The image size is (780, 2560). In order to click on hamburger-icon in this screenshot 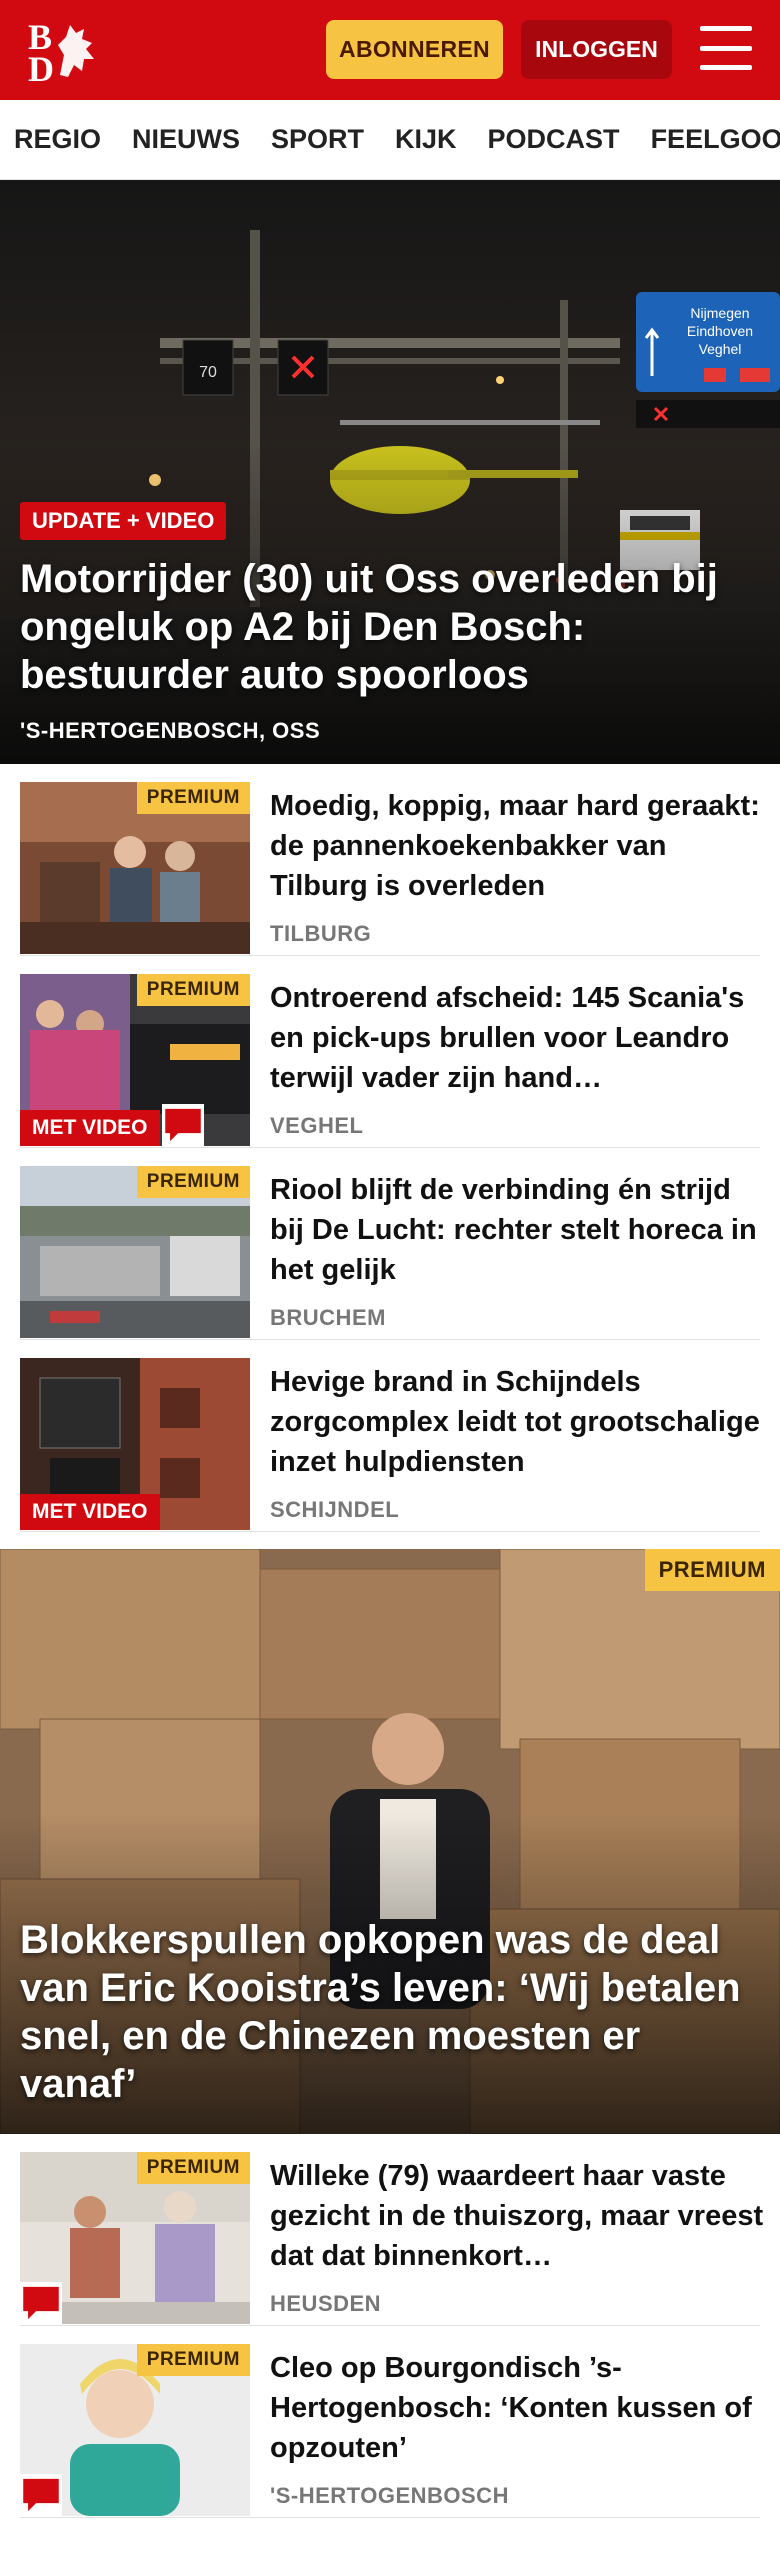, I will do `click(726, 48)`.